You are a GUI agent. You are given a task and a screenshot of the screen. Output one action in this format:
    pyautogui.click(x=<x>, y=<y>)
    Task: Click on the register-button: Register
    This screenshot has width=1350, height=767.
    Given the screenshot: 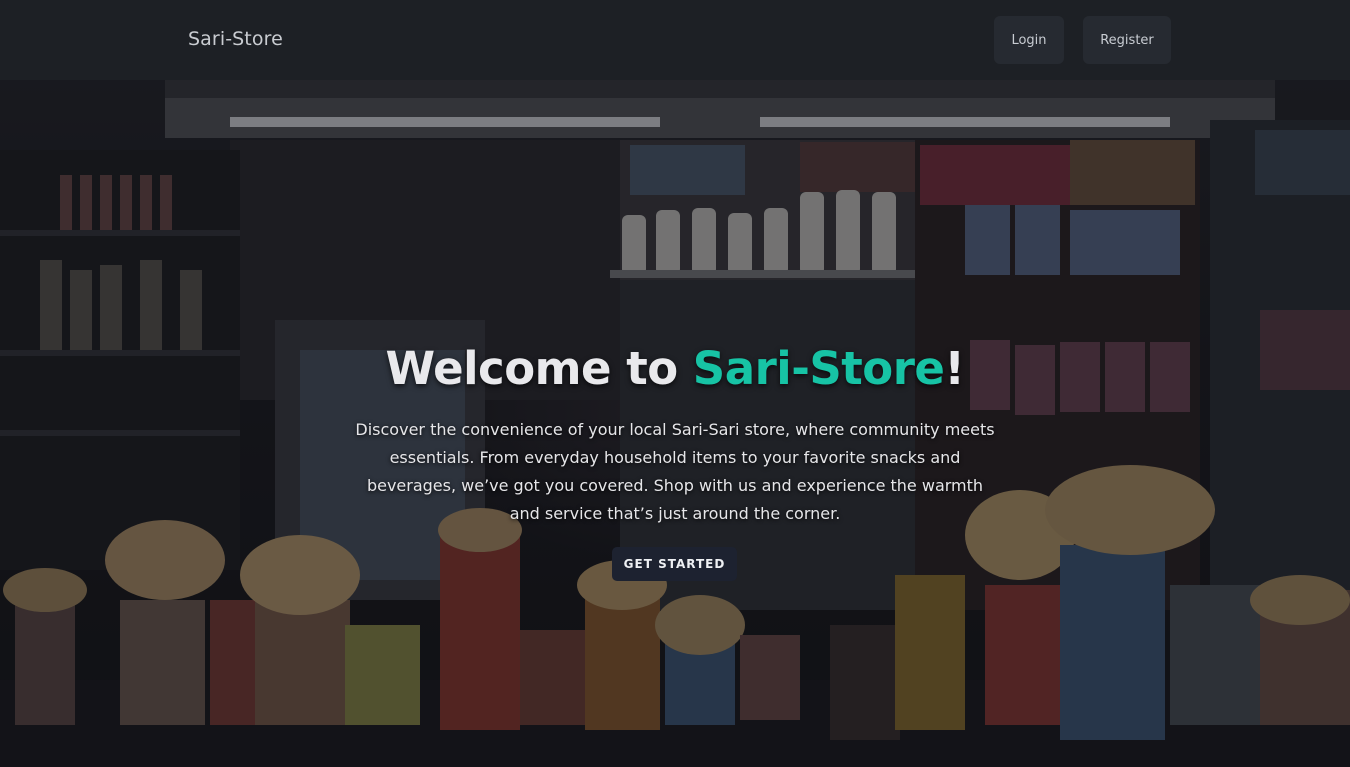 What is the action you would take?
    pyautogui.click(x=1127, y=40)
    